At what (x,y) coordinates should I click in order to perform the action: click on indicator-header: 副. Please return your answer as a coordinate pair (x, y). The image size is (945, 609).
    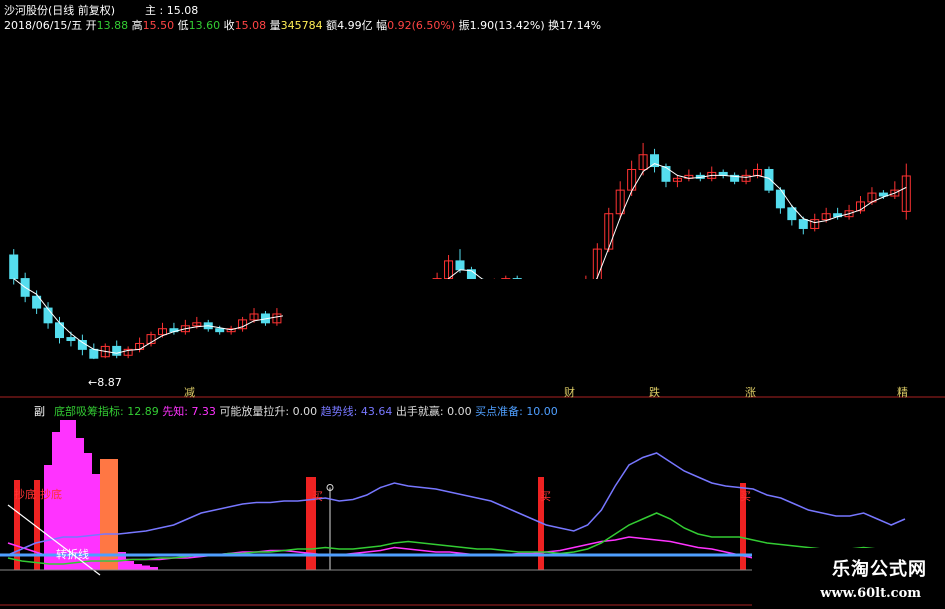
    Looking at the image, I should click on (39, 411).